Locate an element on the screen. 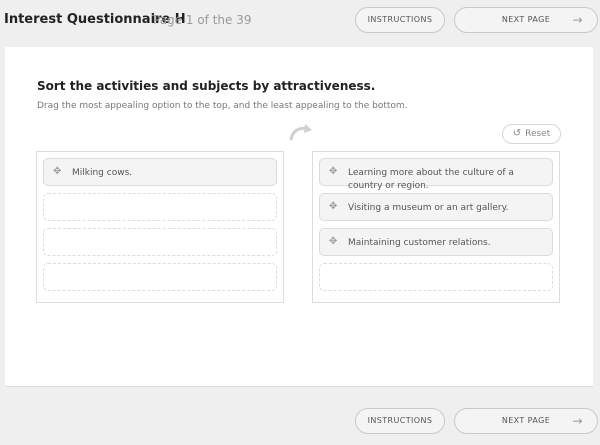 Image resolution: width=600 pixels, height=445 pixels. sortable-item: ✥ Visiting a museum or an art gallery. is located at coordinates (436, 207).